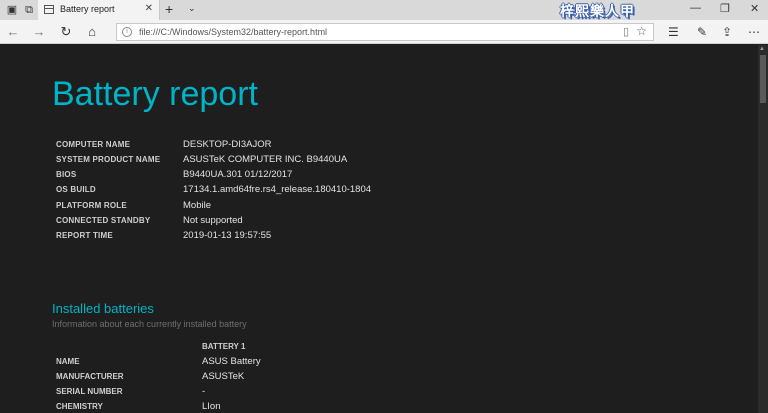 The width and height of the screenshot is (768, 413). Describe the element at coordinates (192, 8) in the screenshot. I see `chevron-down-icon: ⌄` at that location.